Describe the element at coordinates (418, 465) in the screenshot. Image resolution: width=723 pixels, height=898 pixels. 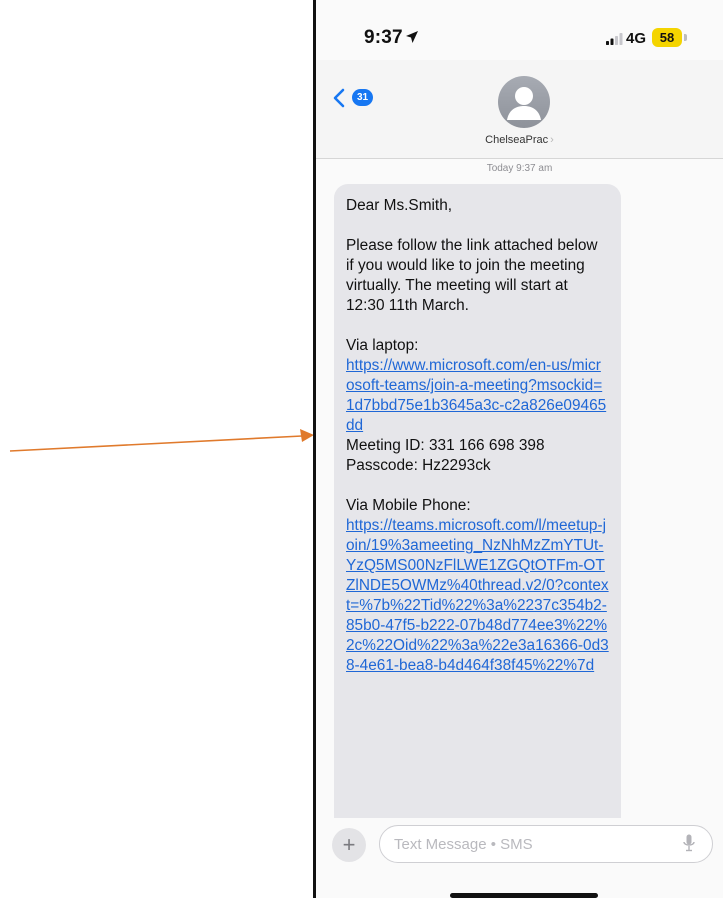
I see `meeting-passcode: Passcode: Hz2293ck` at that location.